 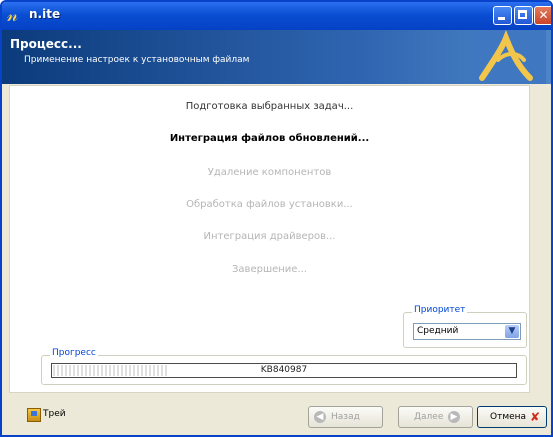 I want to click on back-button-label: Назад, so click(x=345, y=417).